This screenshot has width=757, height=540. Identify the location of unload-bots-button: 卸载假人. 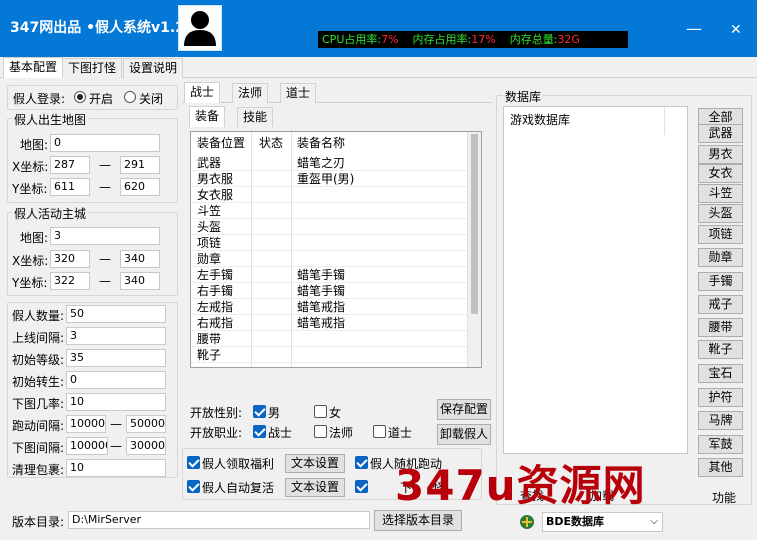
(464, 434).